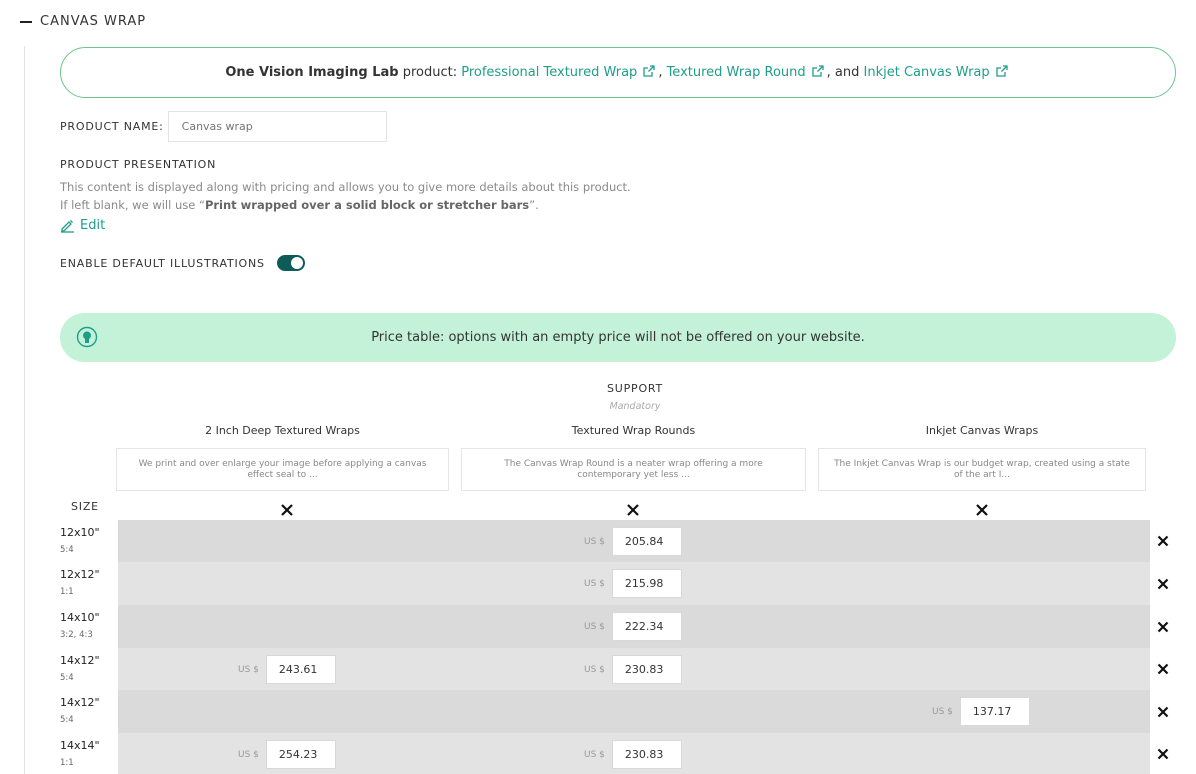  Describe the element at coordinates (300, 754) in the screenshot. I see `price-input: 254.23` at that location.